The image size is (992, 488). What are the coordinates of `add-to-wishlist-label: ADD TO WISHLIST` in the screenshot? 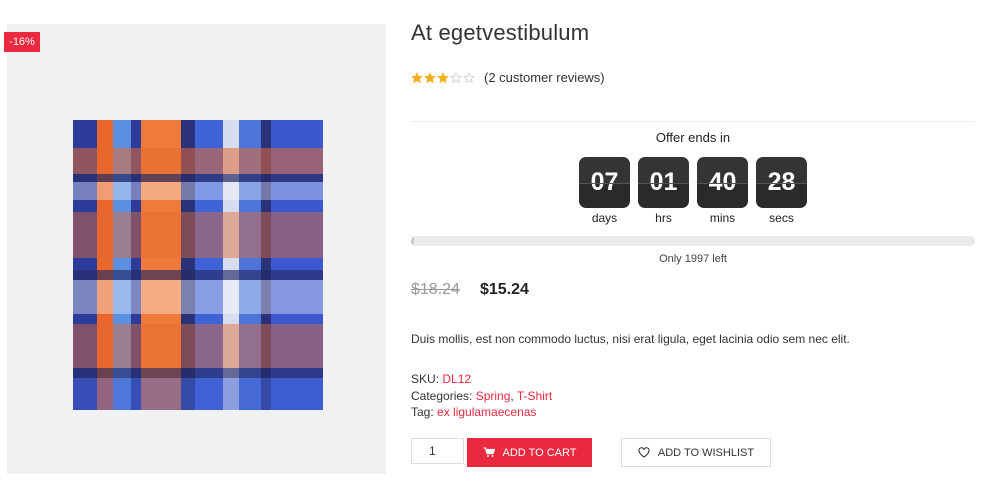 It's located at (706, 452).